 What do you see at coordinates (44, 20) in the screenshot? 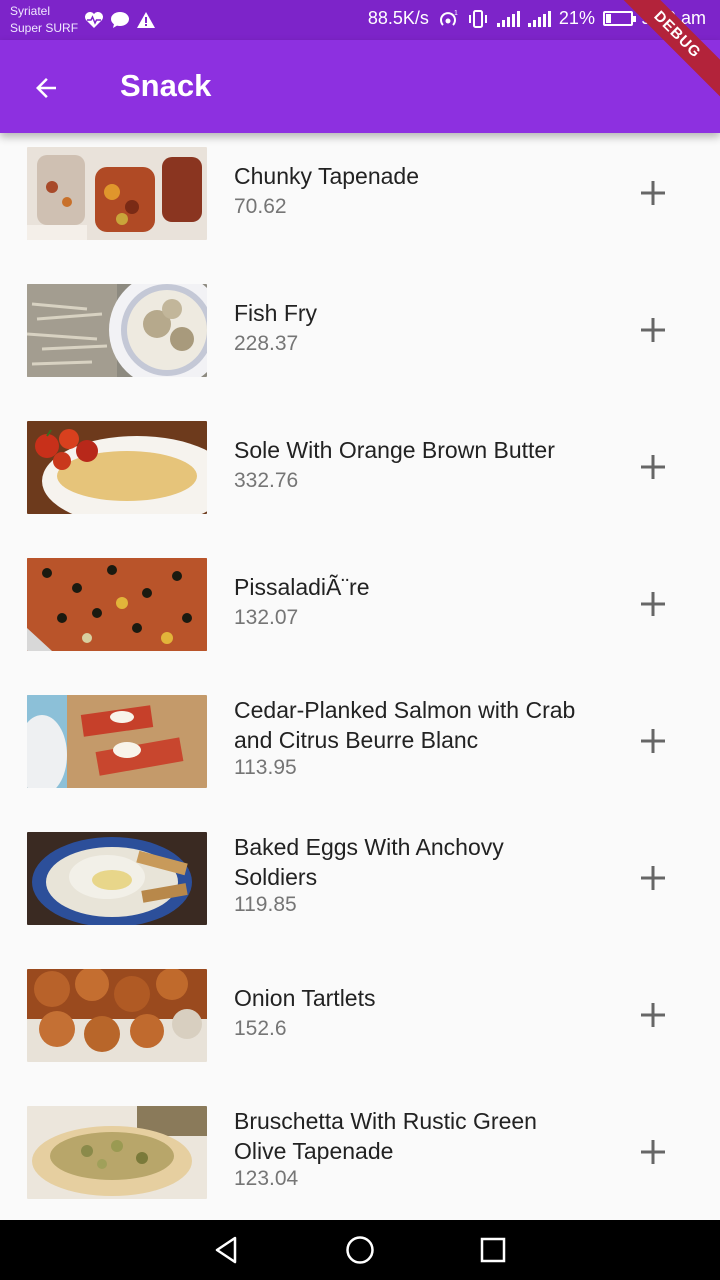
I see `carrier-label: Syriatel Super SURF` at bounding box center [44, 20].